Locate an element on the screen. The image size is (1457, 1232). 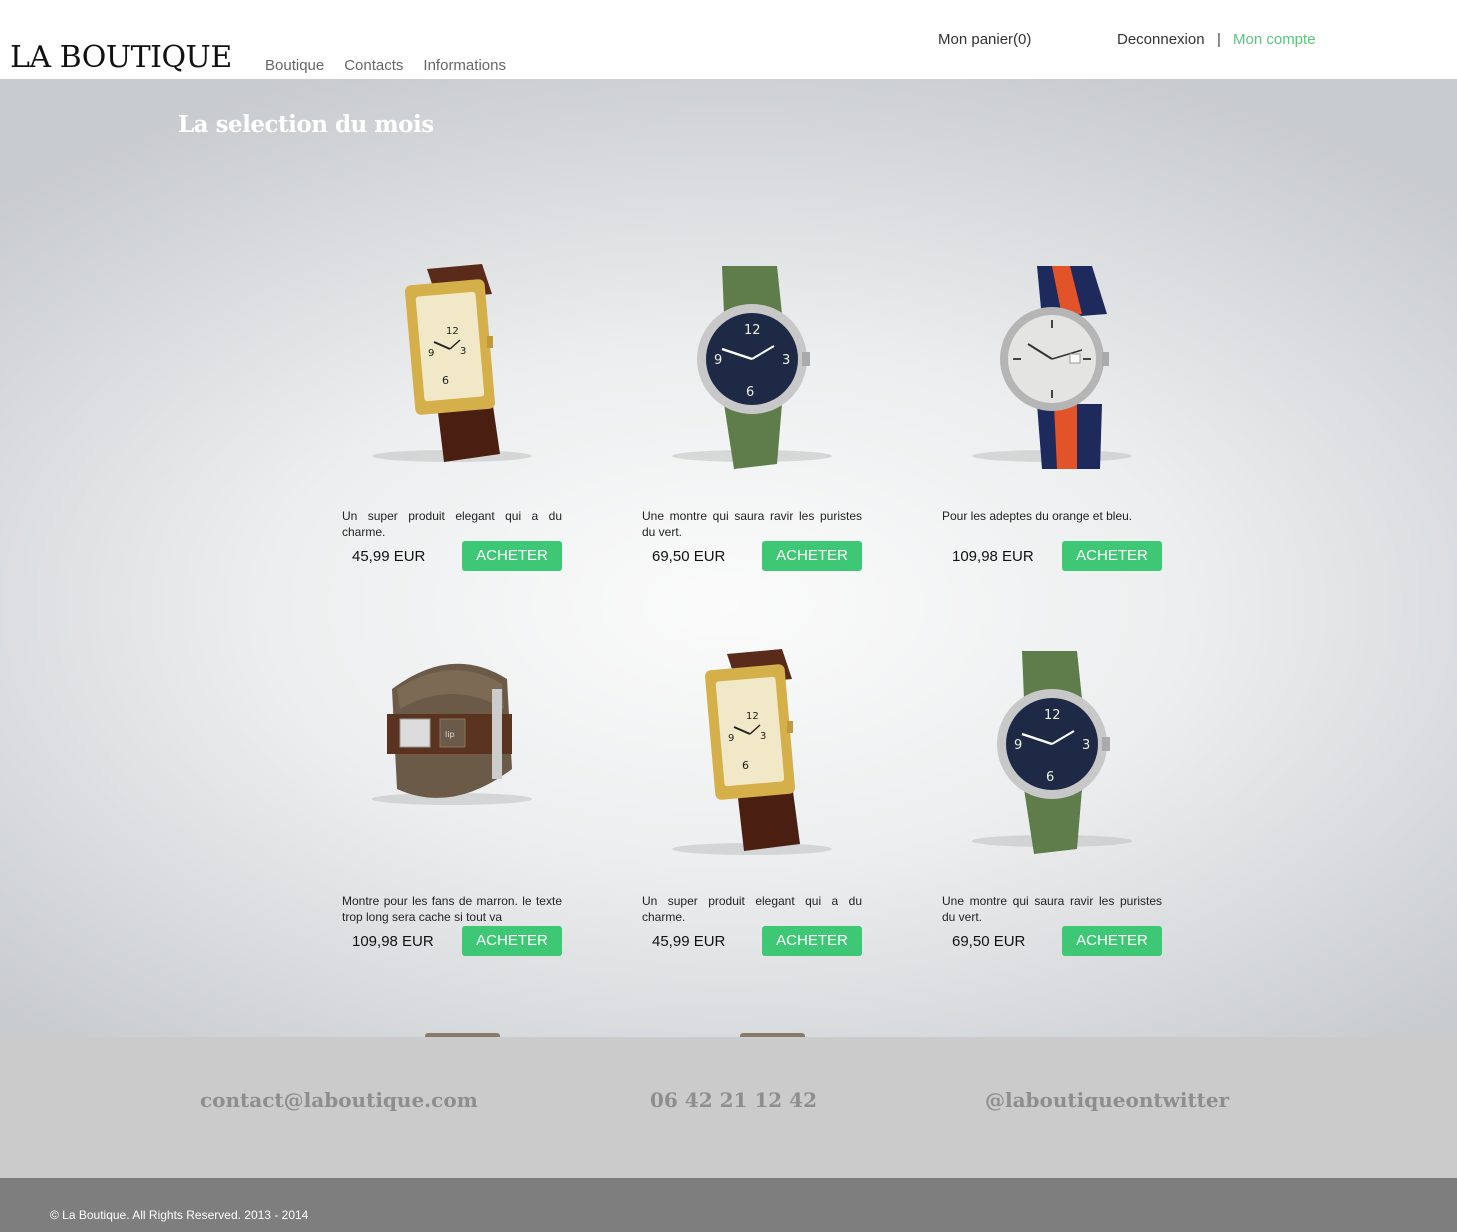
cart-link: Mon panier(0) is located at coordinates (984, 39).